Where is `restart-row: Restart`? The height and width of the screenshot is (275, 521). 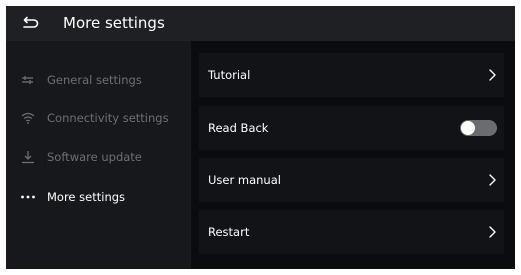
restart-row: Restart is located at coordinates (351, 232).